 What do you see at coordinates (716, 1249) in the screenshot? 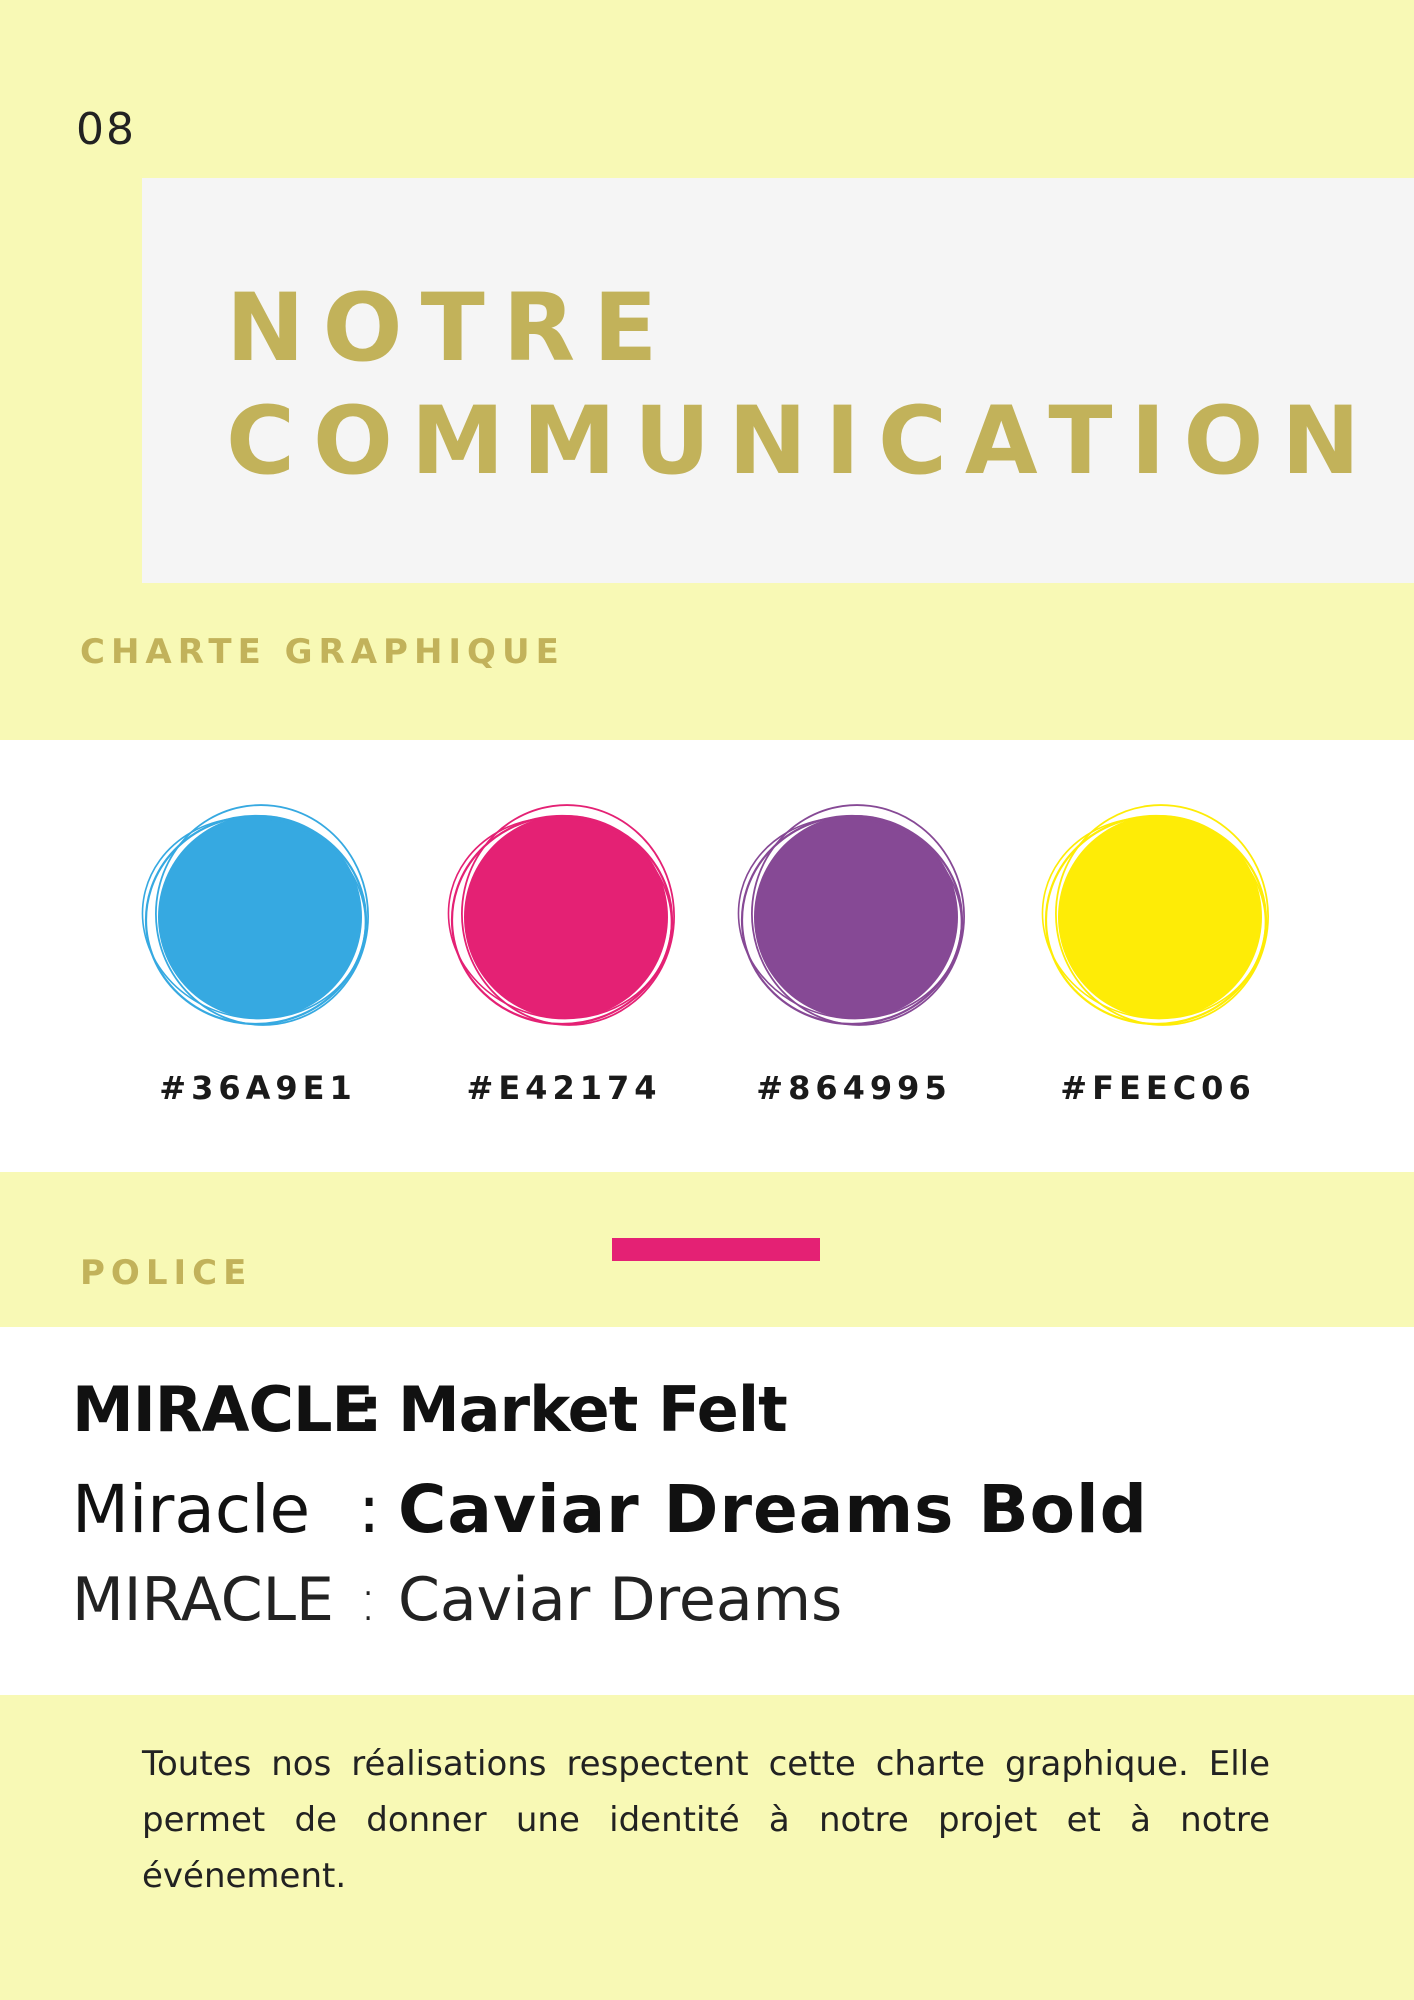
I see `accent-bar` at bounding box center [716, 1249].